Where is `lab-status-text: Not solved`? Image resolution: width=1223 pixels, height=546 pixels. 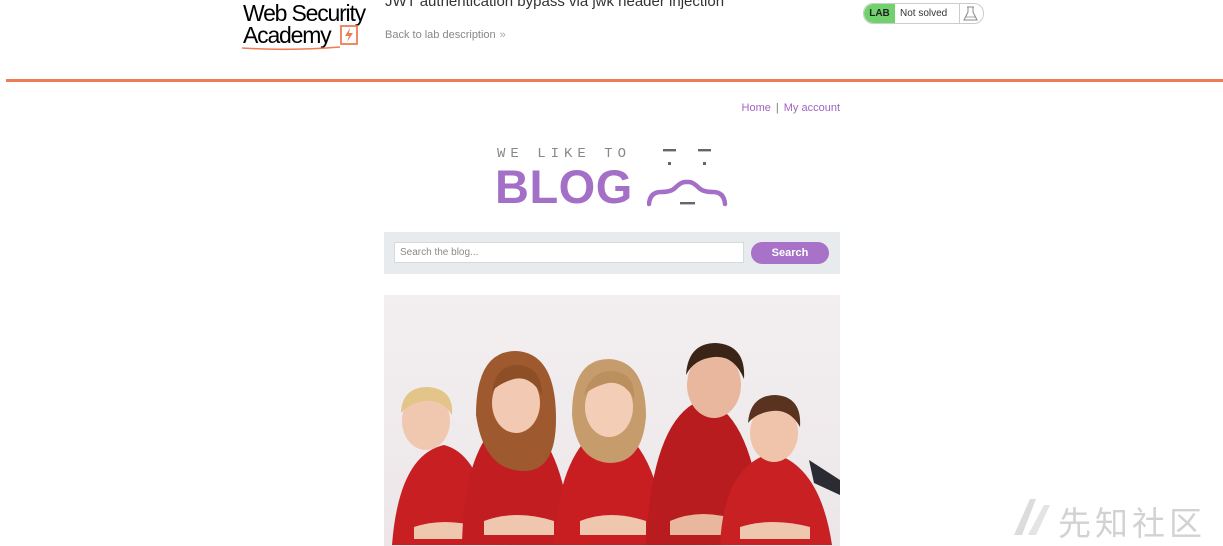 lab-status-text: Not solved is located at coordinates (924, 13).